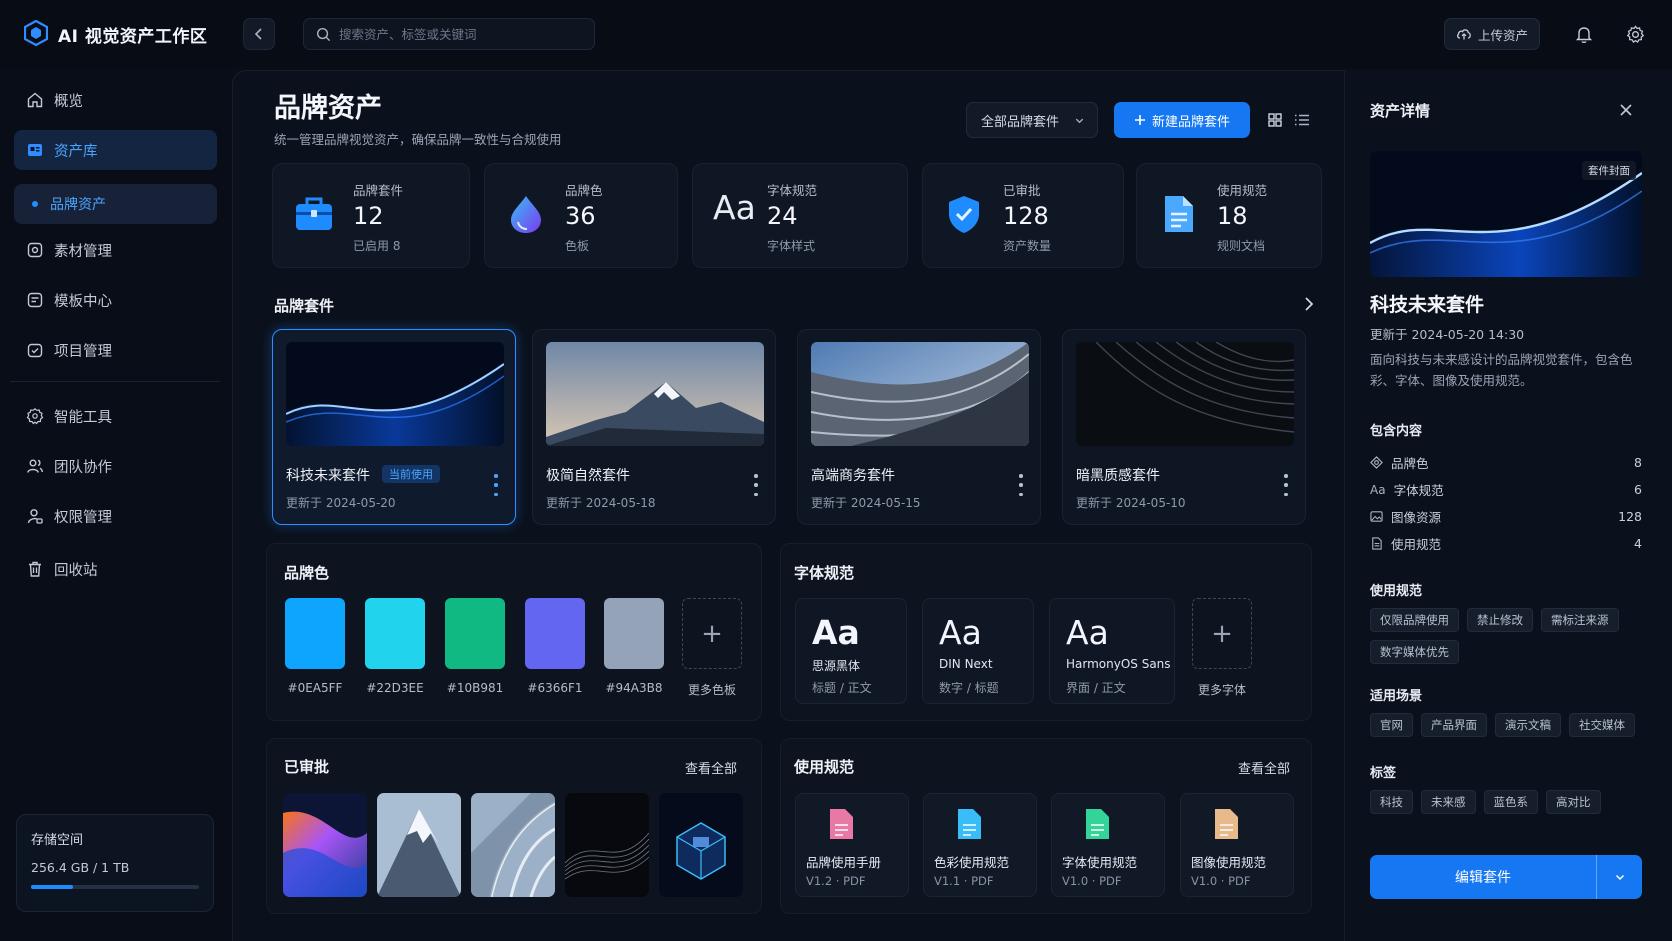 The height and width of the screenshot is (941, 1672). What do you see at coordinates (115, 100) in the screenshot?
I see `sidebar-item-overview: 概览` at bounding box center [115, 100].